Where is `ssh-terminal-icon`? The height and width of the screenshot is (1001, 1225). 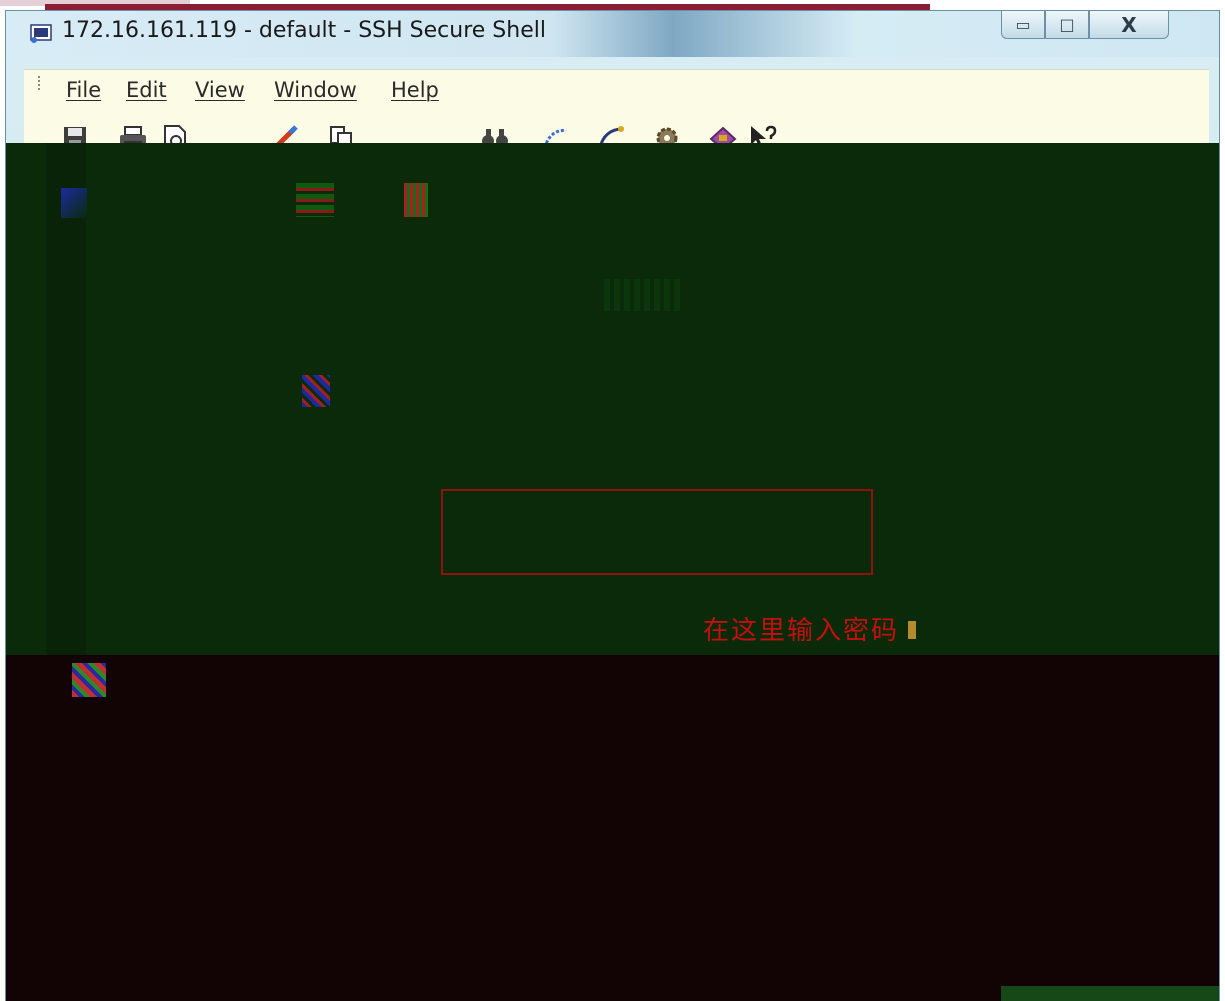
ssh-terminal-icon is located at coordinates (41, 33).